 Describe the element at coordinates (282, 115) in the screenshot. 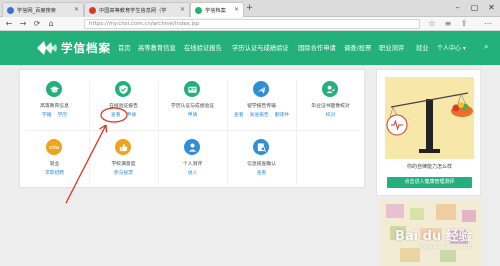

I see `link-translation: 翻译件` at that location.